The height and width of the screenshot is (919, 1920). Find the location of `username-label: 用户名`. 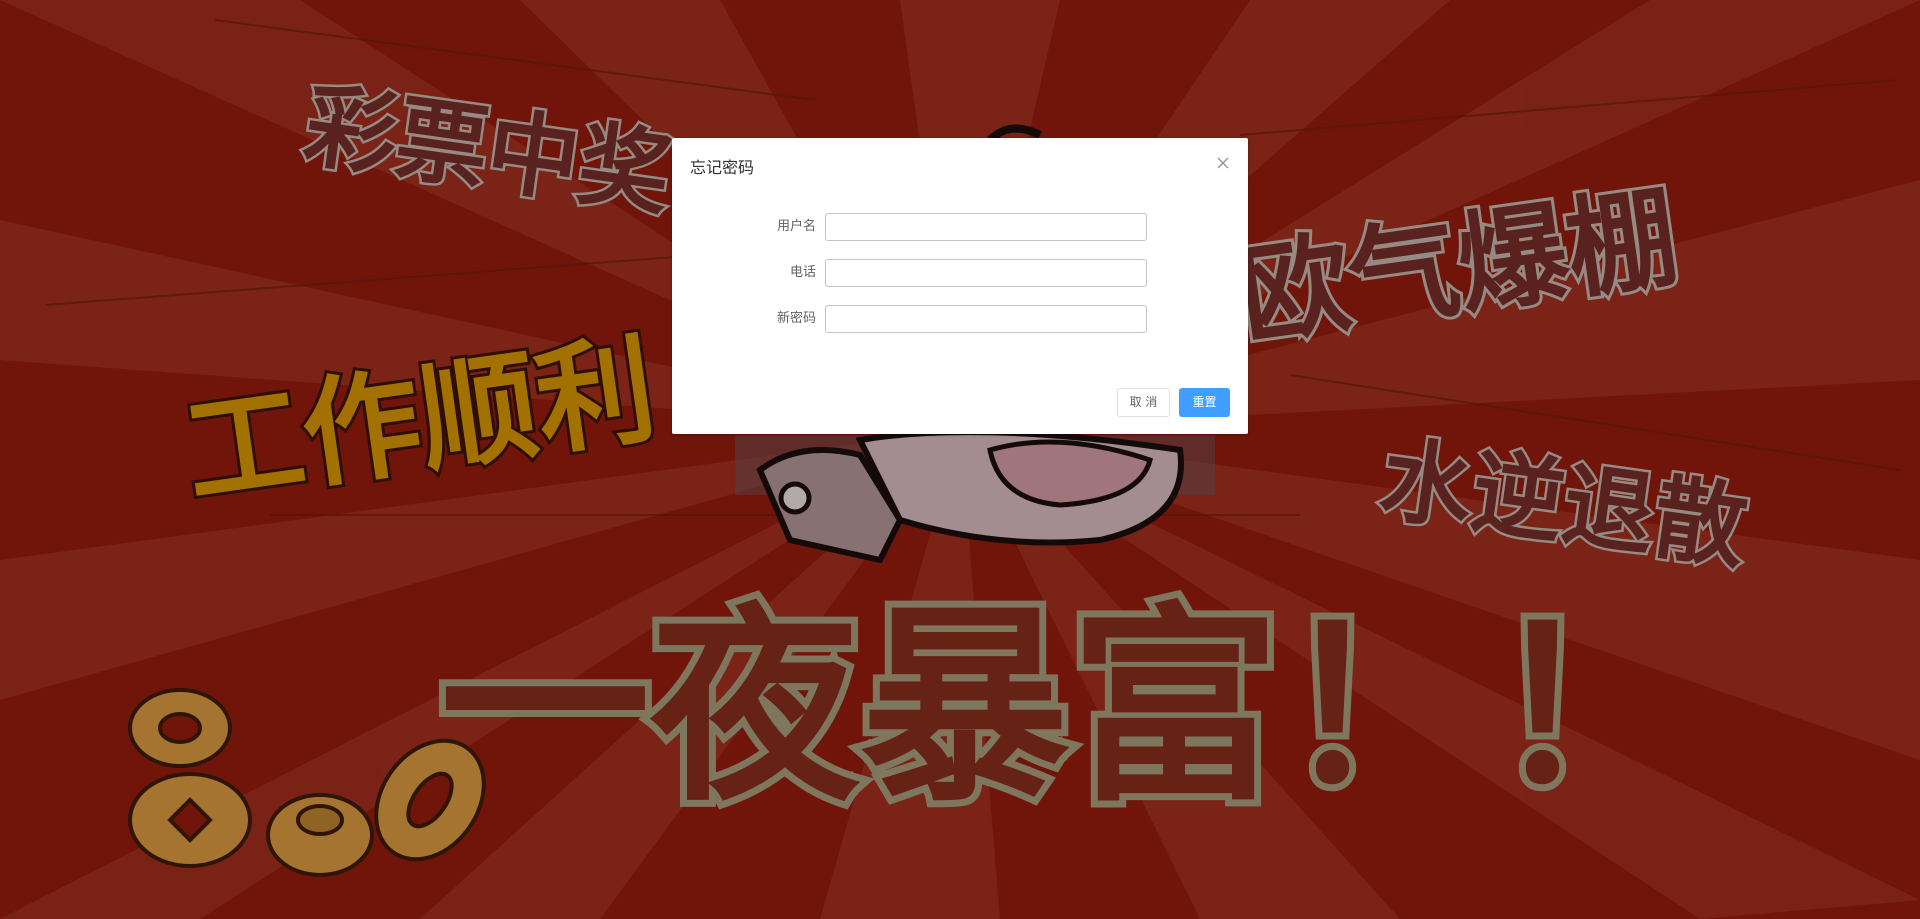

username-label: 用户名 is located at coordinates (796, 226).